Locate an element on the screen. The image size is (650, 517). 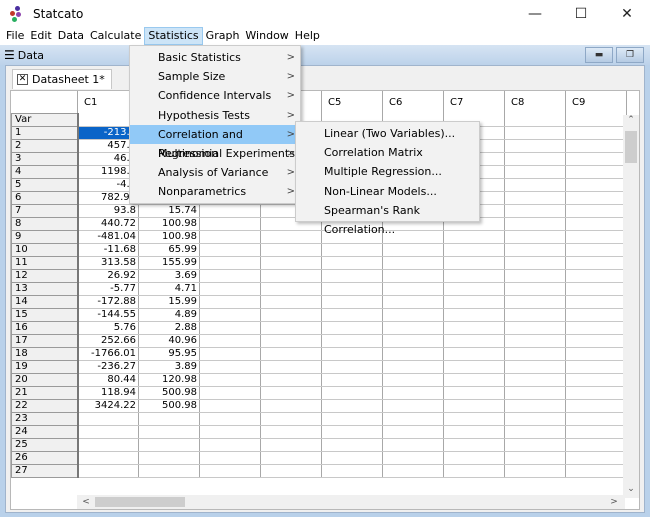
row-header: 14 is located at coordinates (45, 301).